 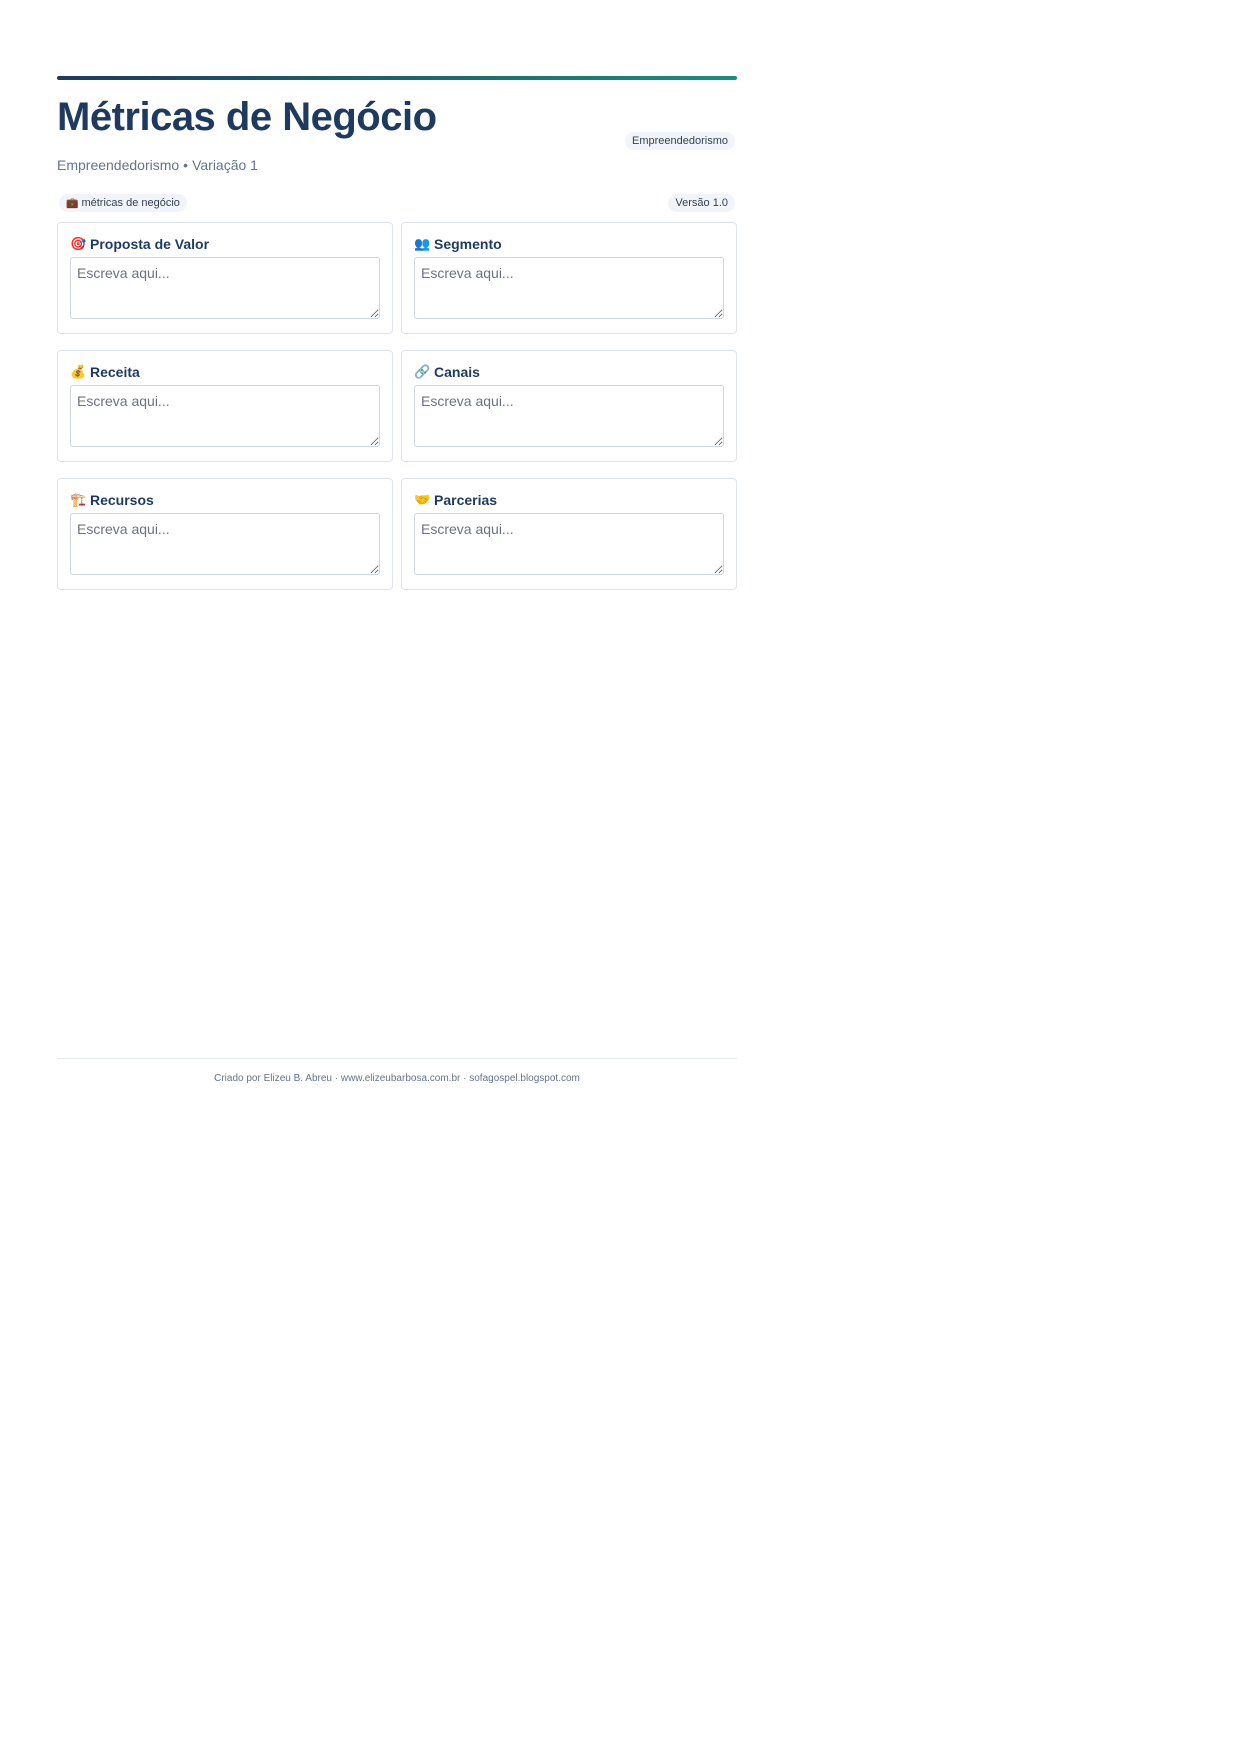 I want to click on version-badge: Versão 1.0, so click(x=701, y=203).